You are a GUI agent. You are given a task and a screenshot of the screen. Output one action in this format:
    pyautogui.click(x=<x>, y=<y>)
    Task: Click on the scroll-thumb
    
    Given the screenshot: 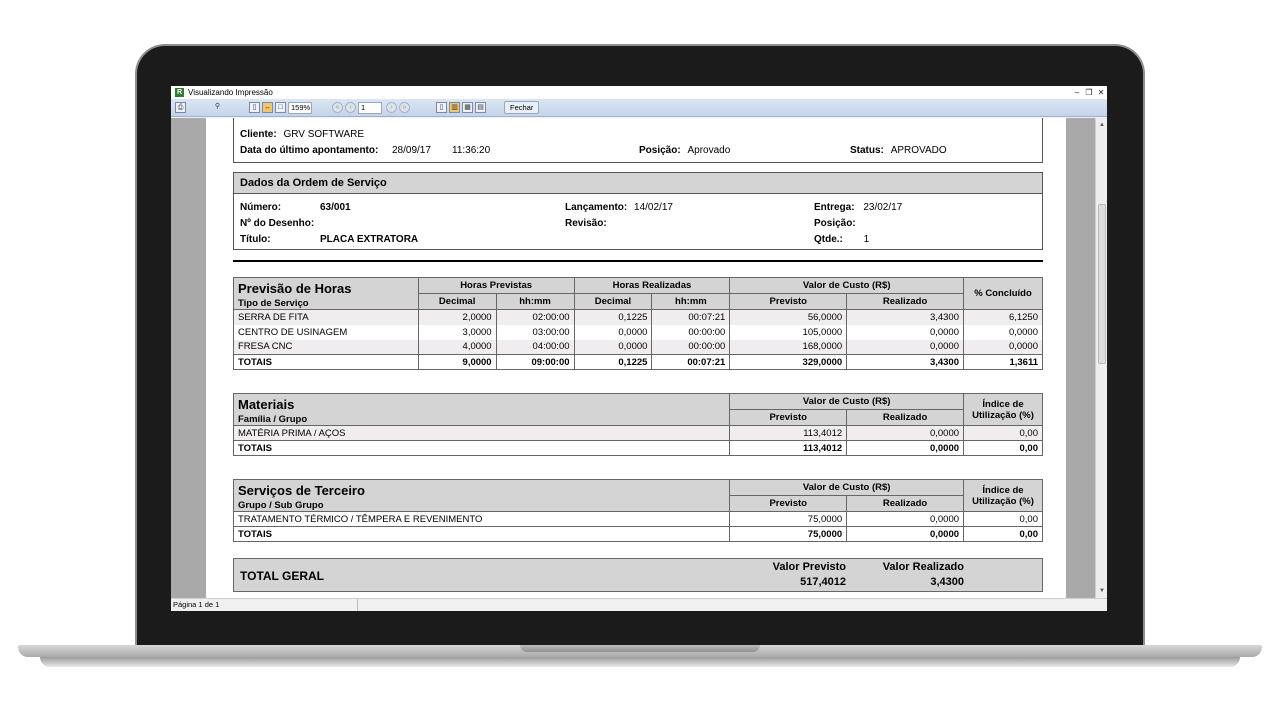 What is the action you would take?
    pyautogui.click(x=1102, y=284)
    